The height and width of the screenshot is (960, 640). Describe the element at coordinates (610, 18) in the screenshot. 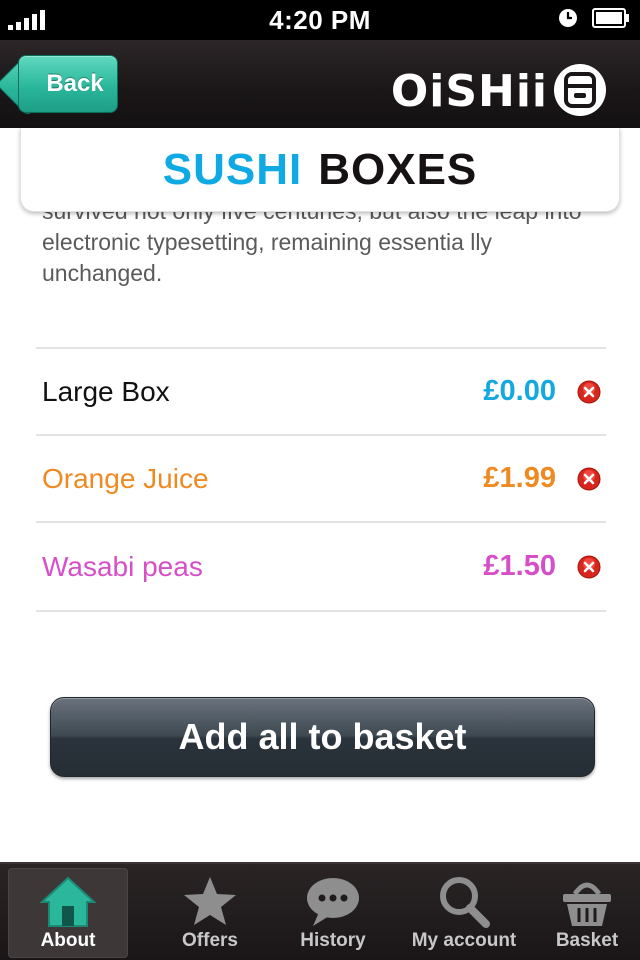

I see `battery-icon` at that location.